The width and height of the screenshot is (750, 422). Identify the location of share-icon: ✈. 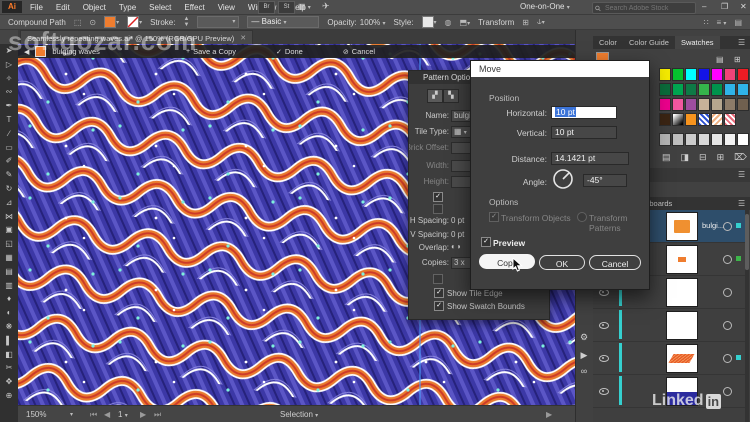
(326, 6).